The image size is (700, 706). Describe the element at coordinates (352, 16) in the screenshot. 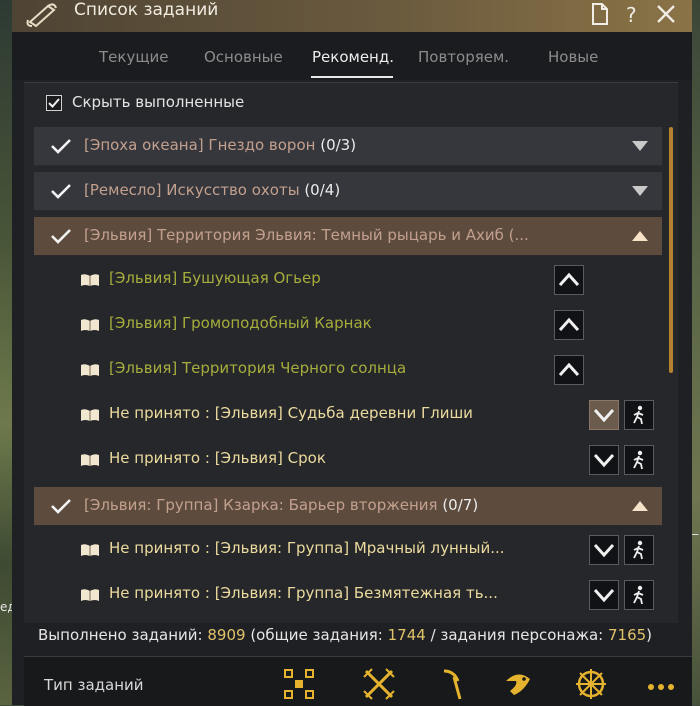

I see `title-bar: Список заданий ?` at that location.